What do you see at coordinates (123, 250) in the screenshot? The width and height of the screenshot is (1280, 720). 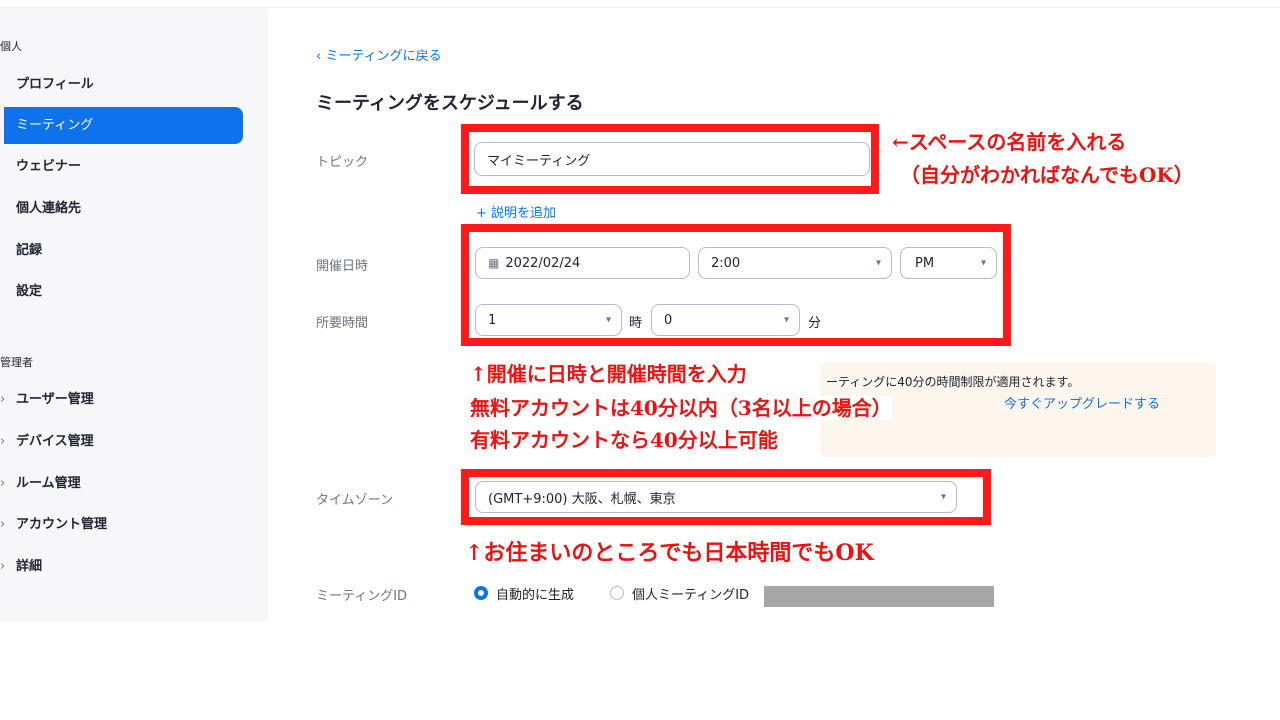 I see `sidebar-item-recordings: 記録` at bounding box center [123, 250].